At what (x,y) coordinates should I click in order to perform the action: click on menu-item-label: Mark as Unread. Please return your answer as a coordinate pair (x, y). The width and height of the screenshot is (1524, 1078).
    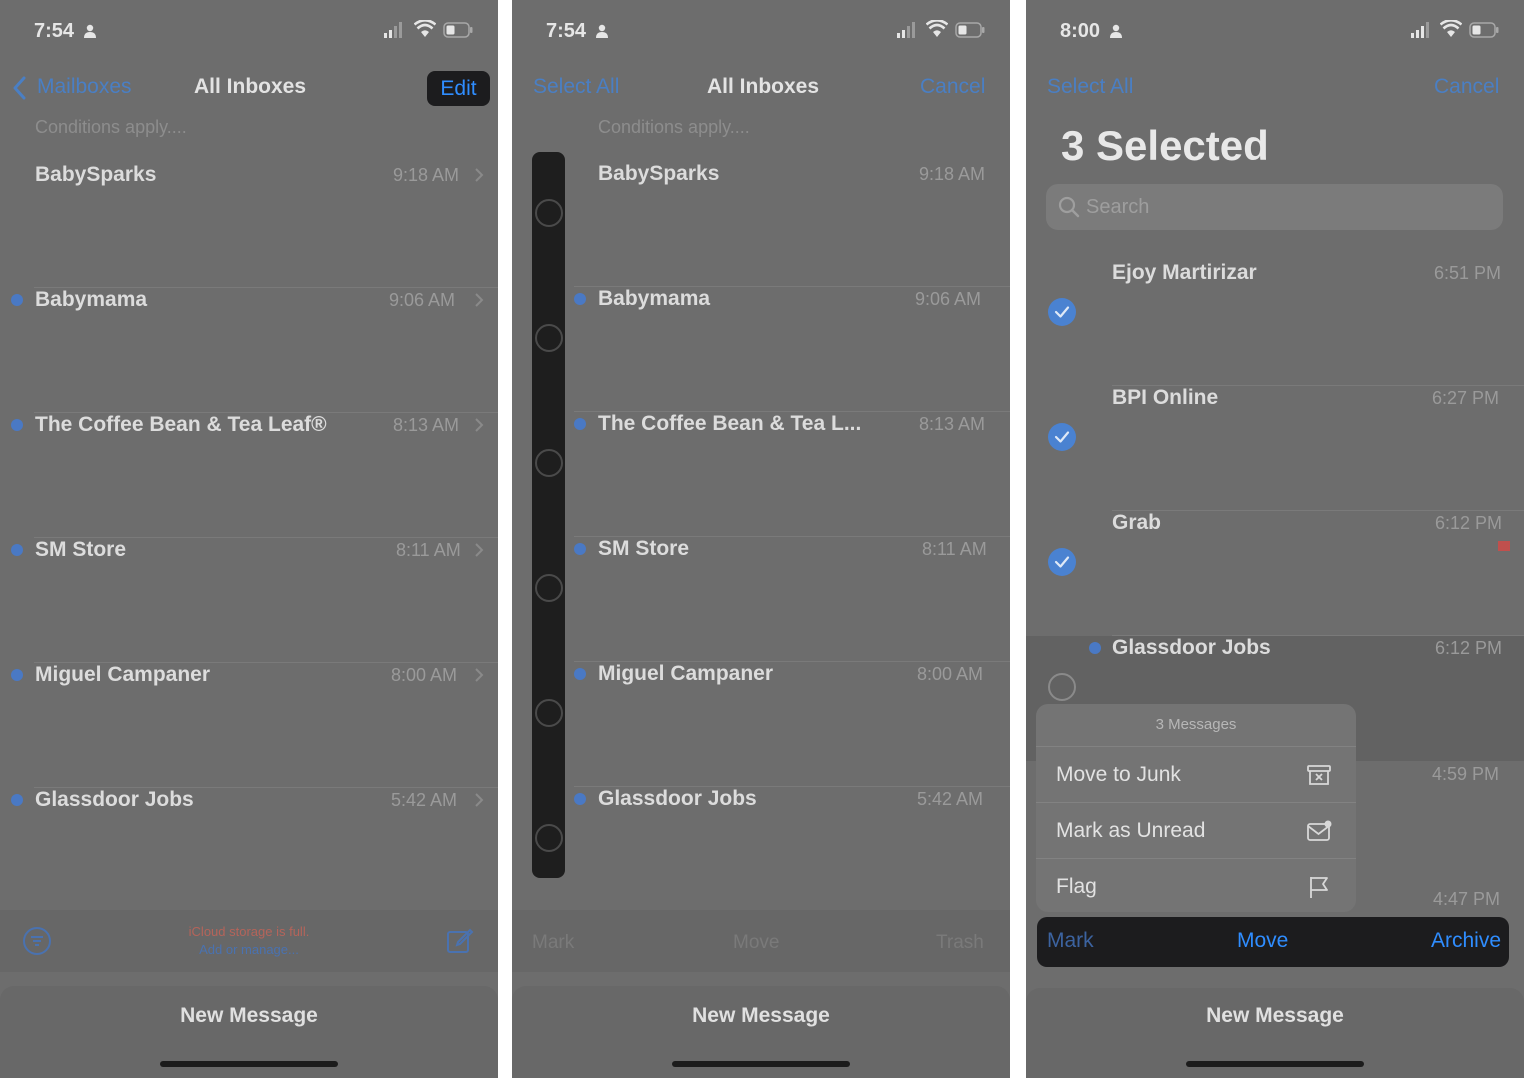
    Looking at the image, I should click on (1131, 830).